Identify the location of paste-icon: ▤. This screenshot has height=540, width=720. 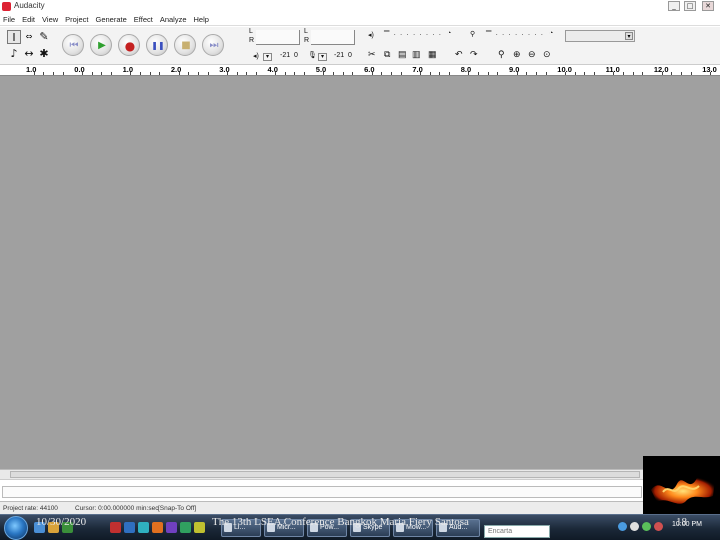
(402, 54).